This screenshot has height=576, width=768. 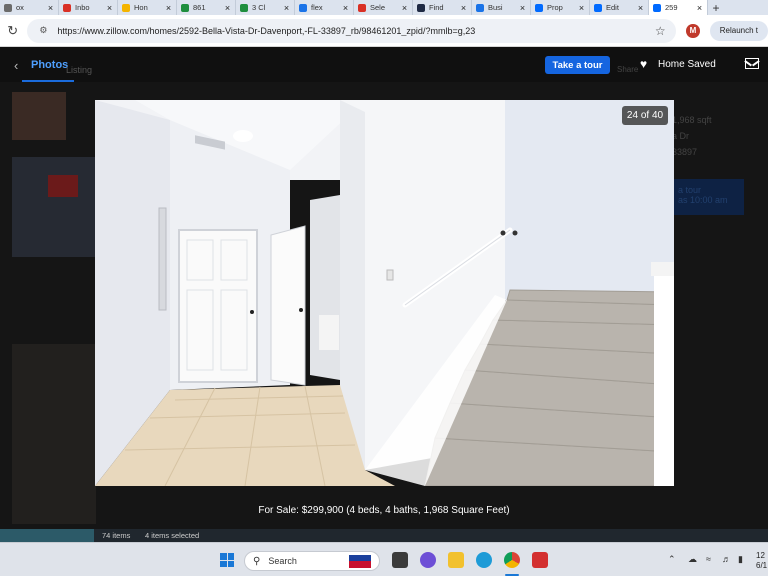 What do you see at coordinates (116, 535) in the screenshot?
I see `item-count: 74 items` at bounding box center [116, 535].